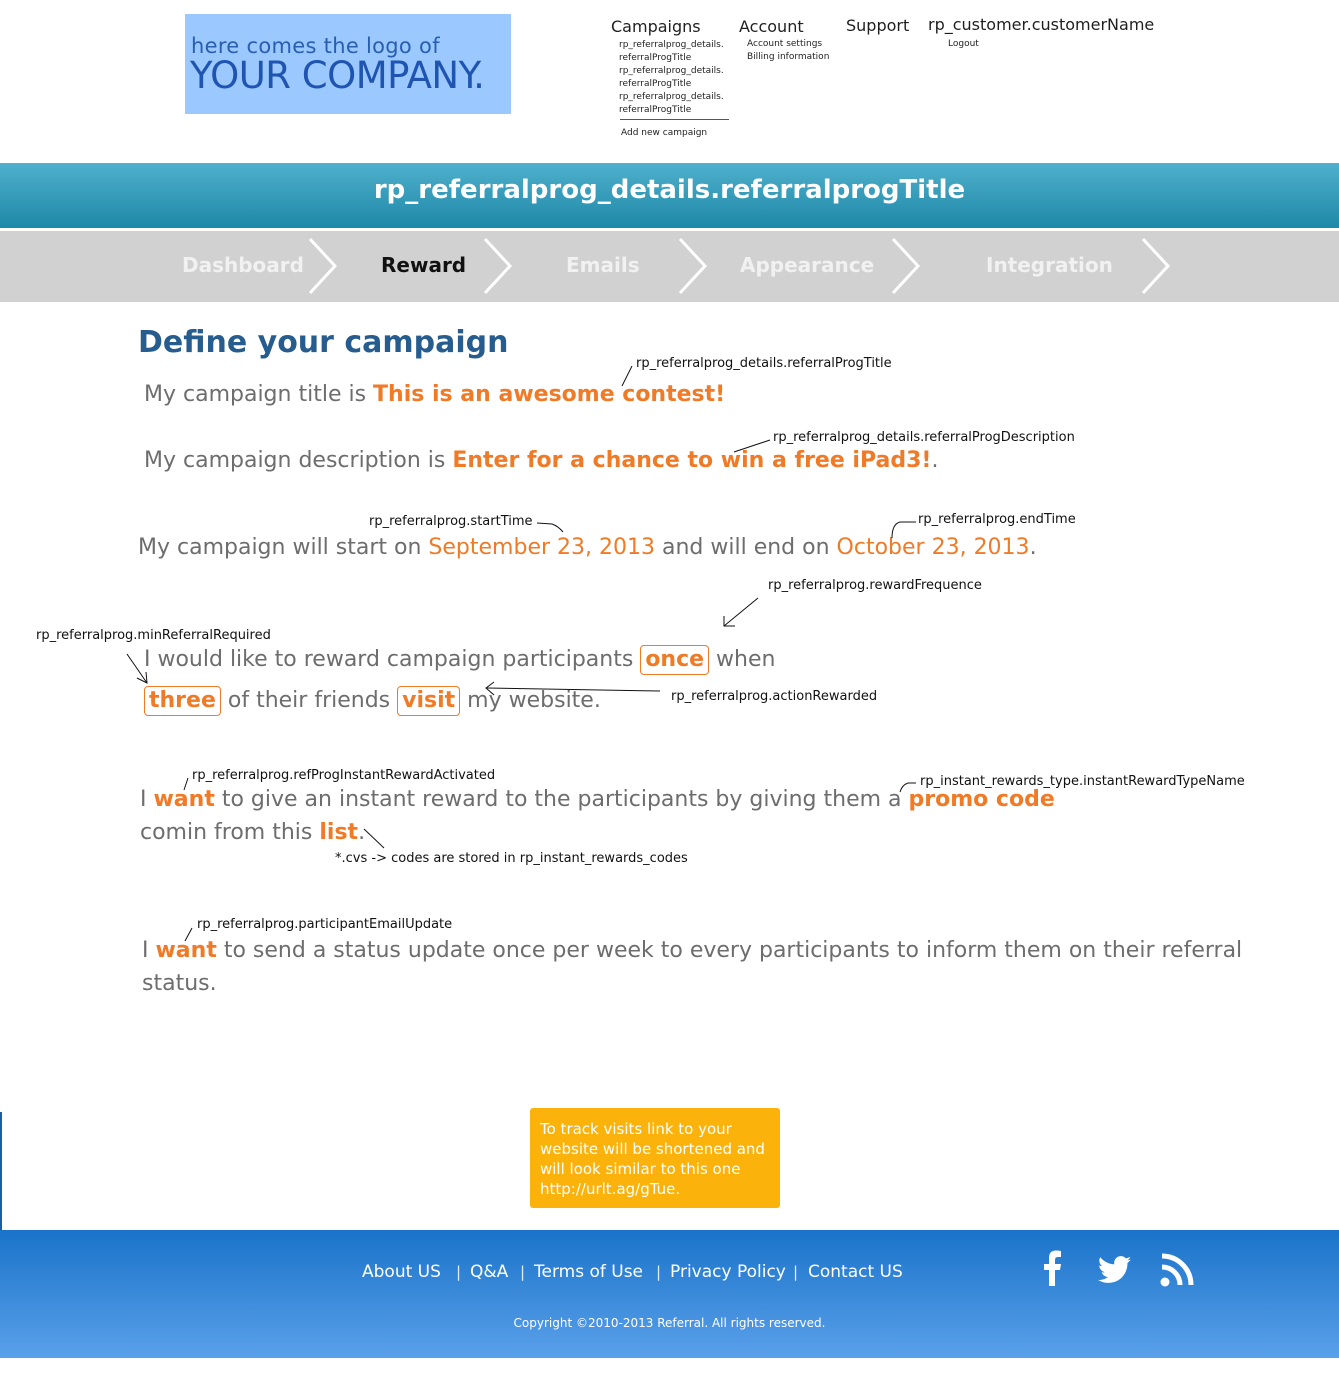 The height and width of the screenshot is (1389, 1339). What do you see at coordinates (489, 1272) in the screenshot?
I see `footer-link-qa: Q&A` at bounding box center [489, 1272].